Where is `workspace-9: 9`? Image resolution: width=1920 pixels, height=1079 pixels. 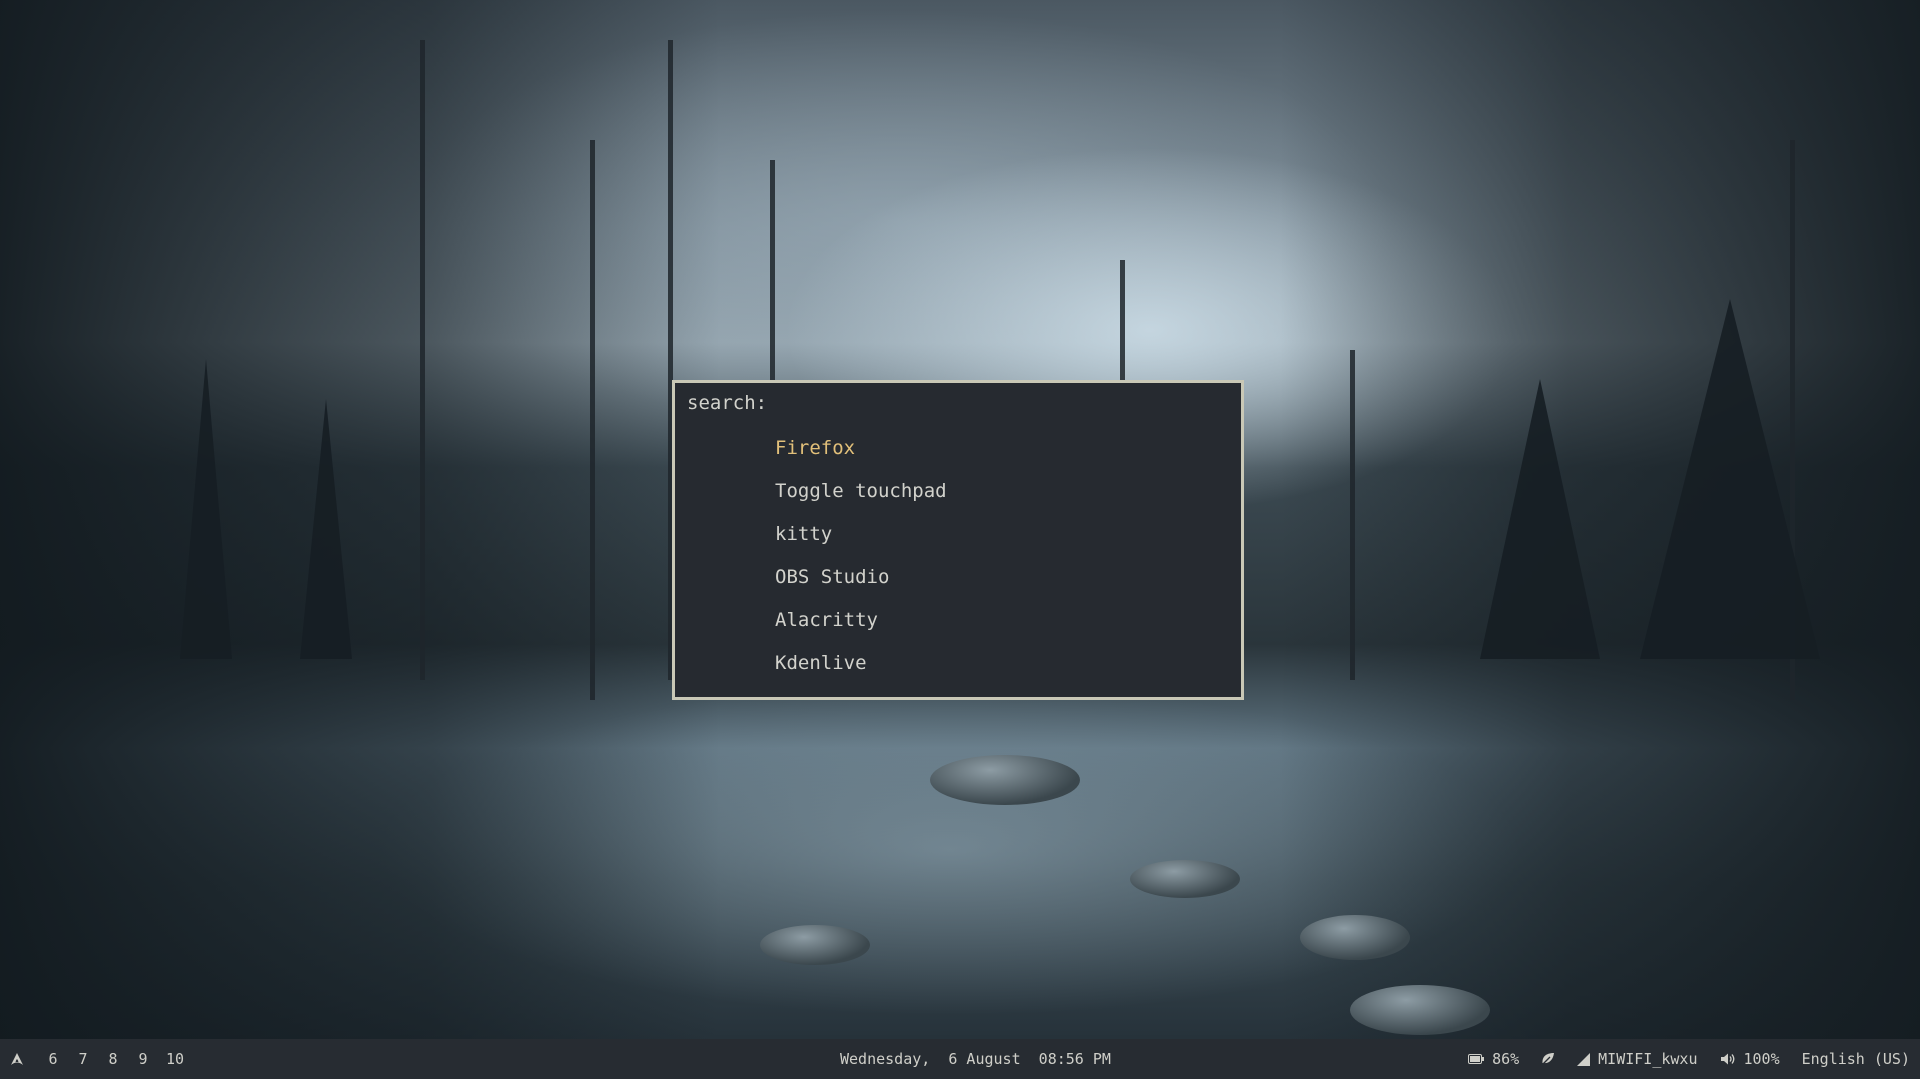
workspace-9: 9 is located at coordinates (143, 1059).